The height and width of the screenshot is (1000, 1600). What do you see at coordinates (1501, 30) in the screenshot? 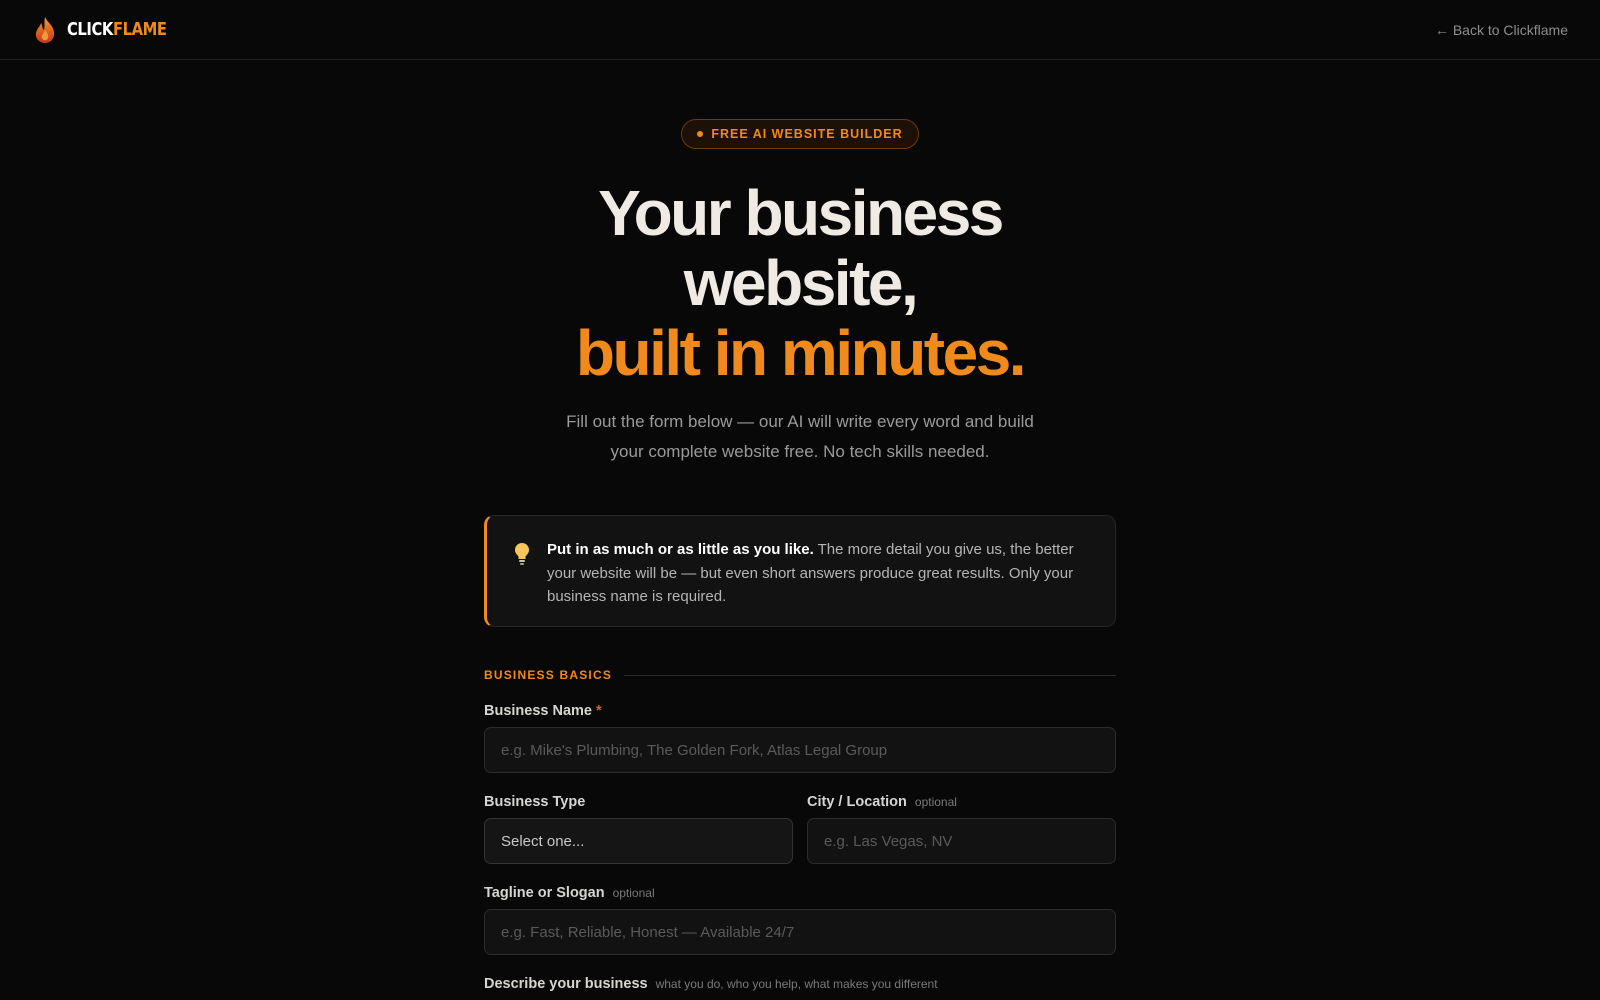
I see `back-to-clickflame-link: ← Back to Clickflame` at bounding box center [1501, 30].